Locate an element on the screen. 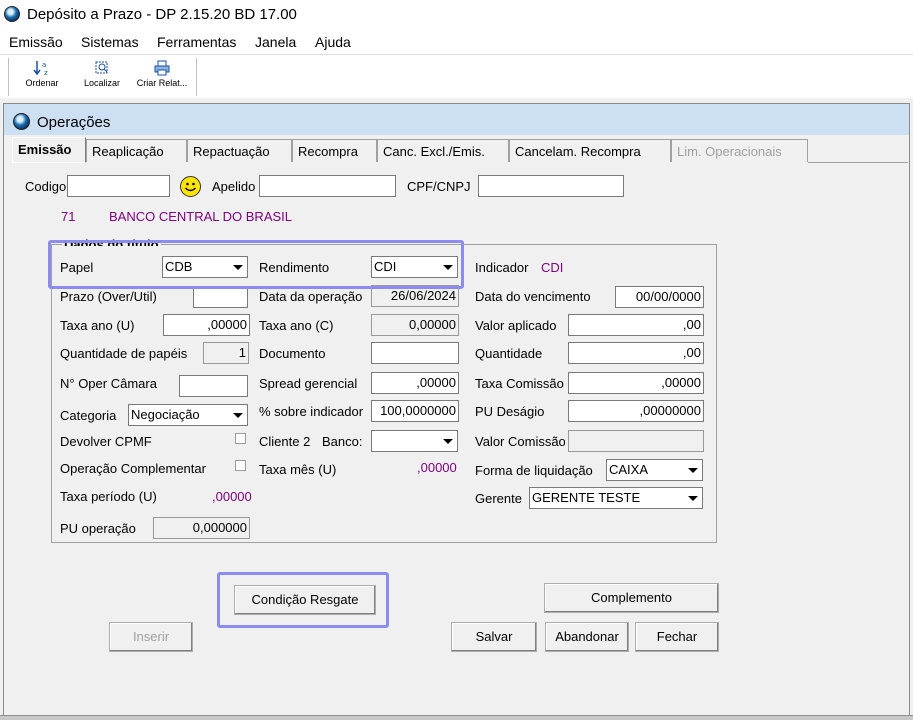 Image resolution: width=913 pixels, height=720 pixels. categoria-select: Negociação is located at coordinates (188, 415).